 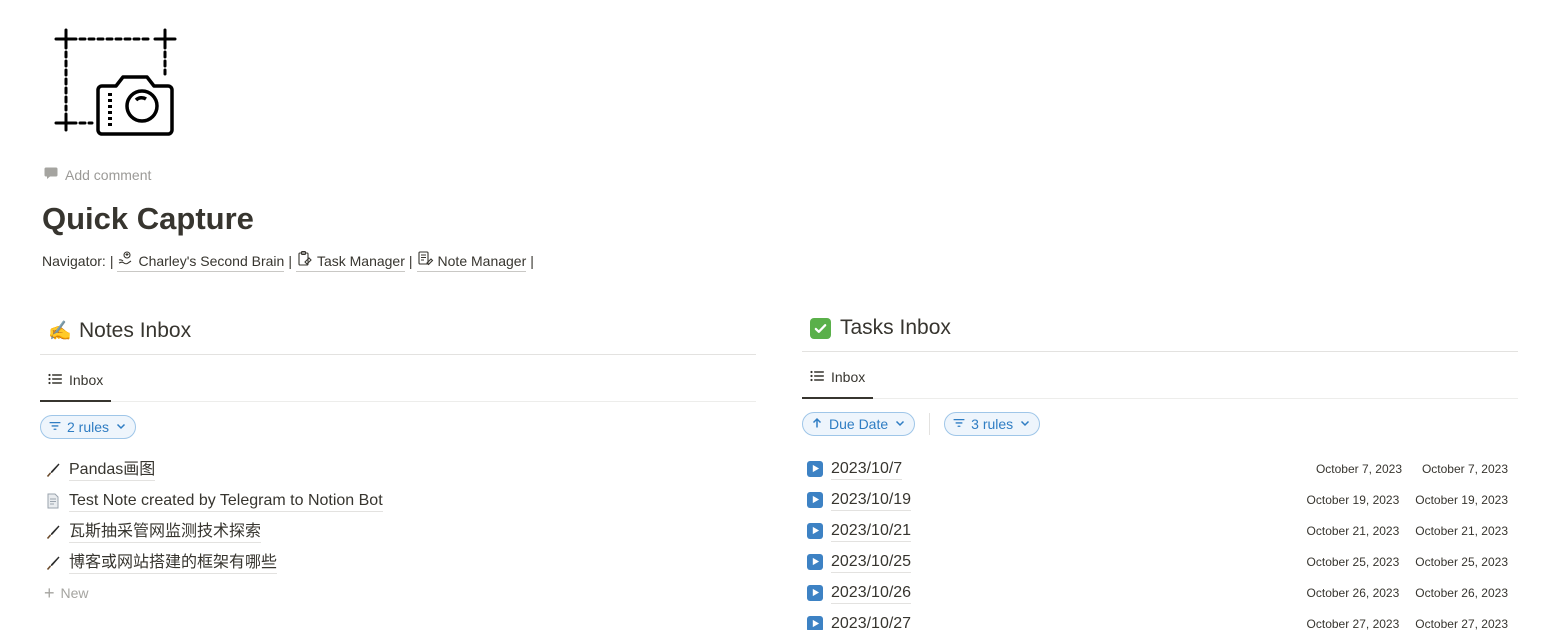 I want to click on page-title: Quick Capture, so click(x=148, y=219).